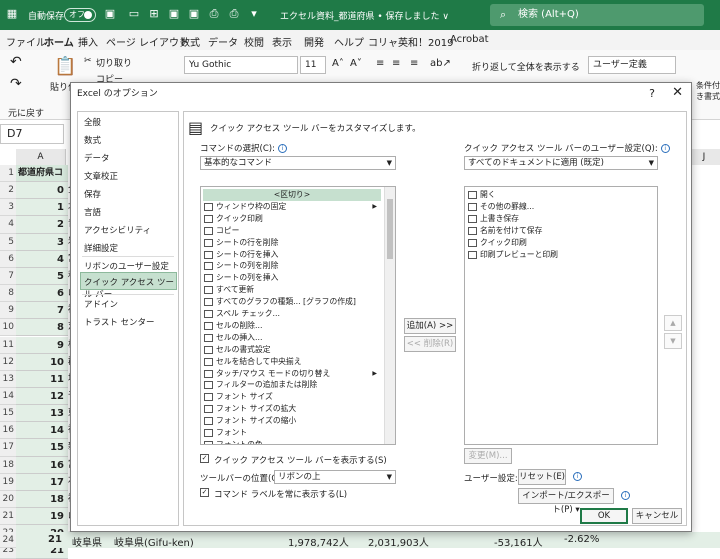 Image resolution: width=720 pixels, height=559 pixels. I want to click on cell-code: 13, so click(42, 414).